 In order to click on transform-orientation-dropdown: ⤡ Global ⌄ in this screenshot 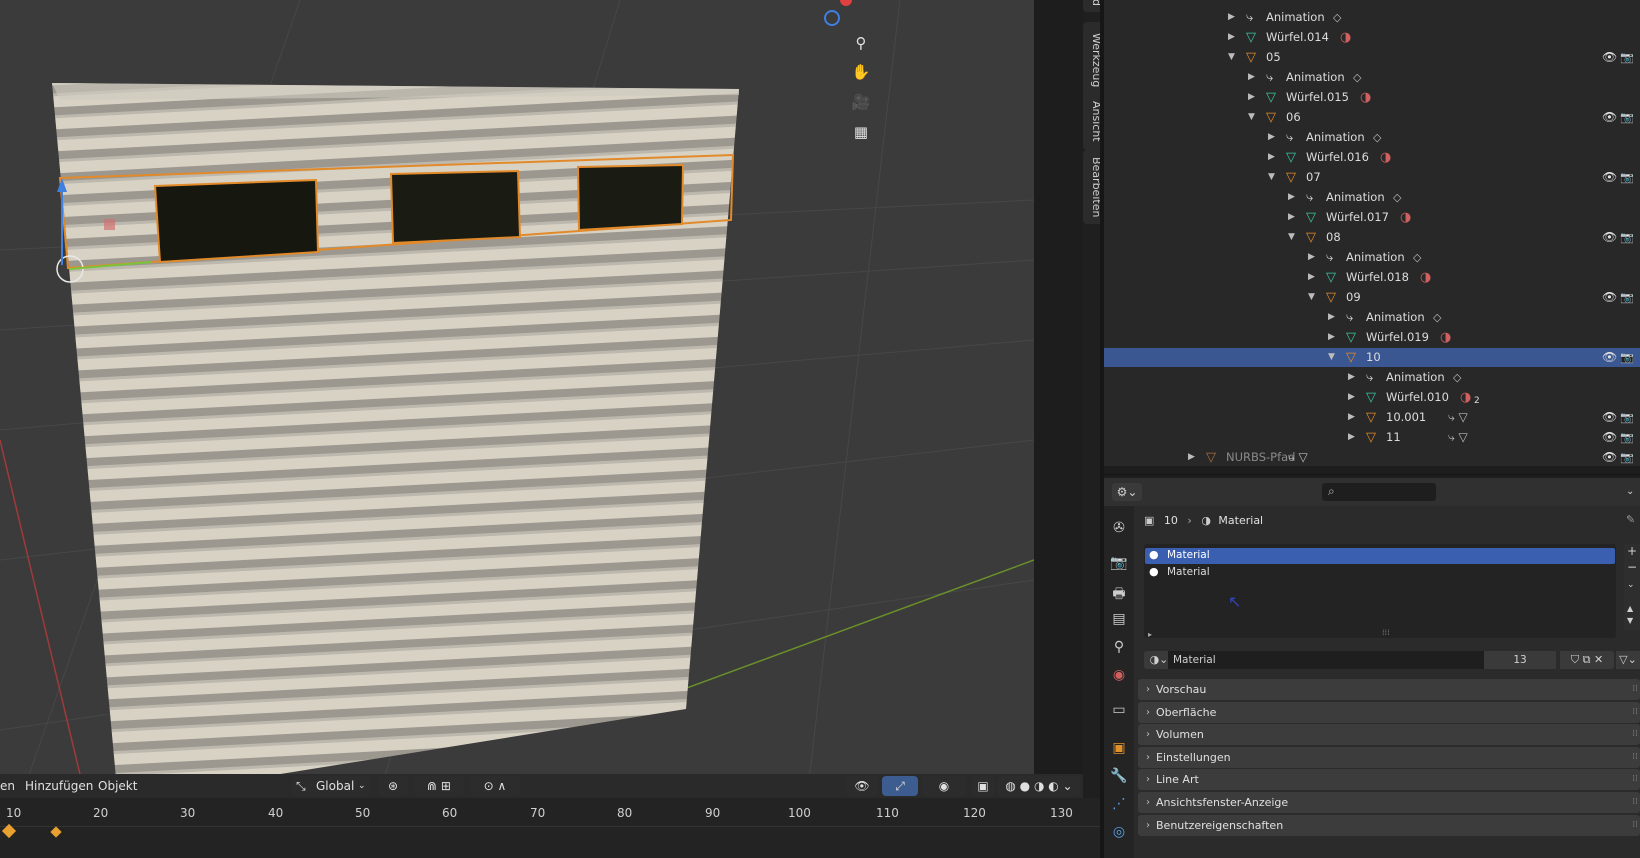, I will do `click(331, 786)`.